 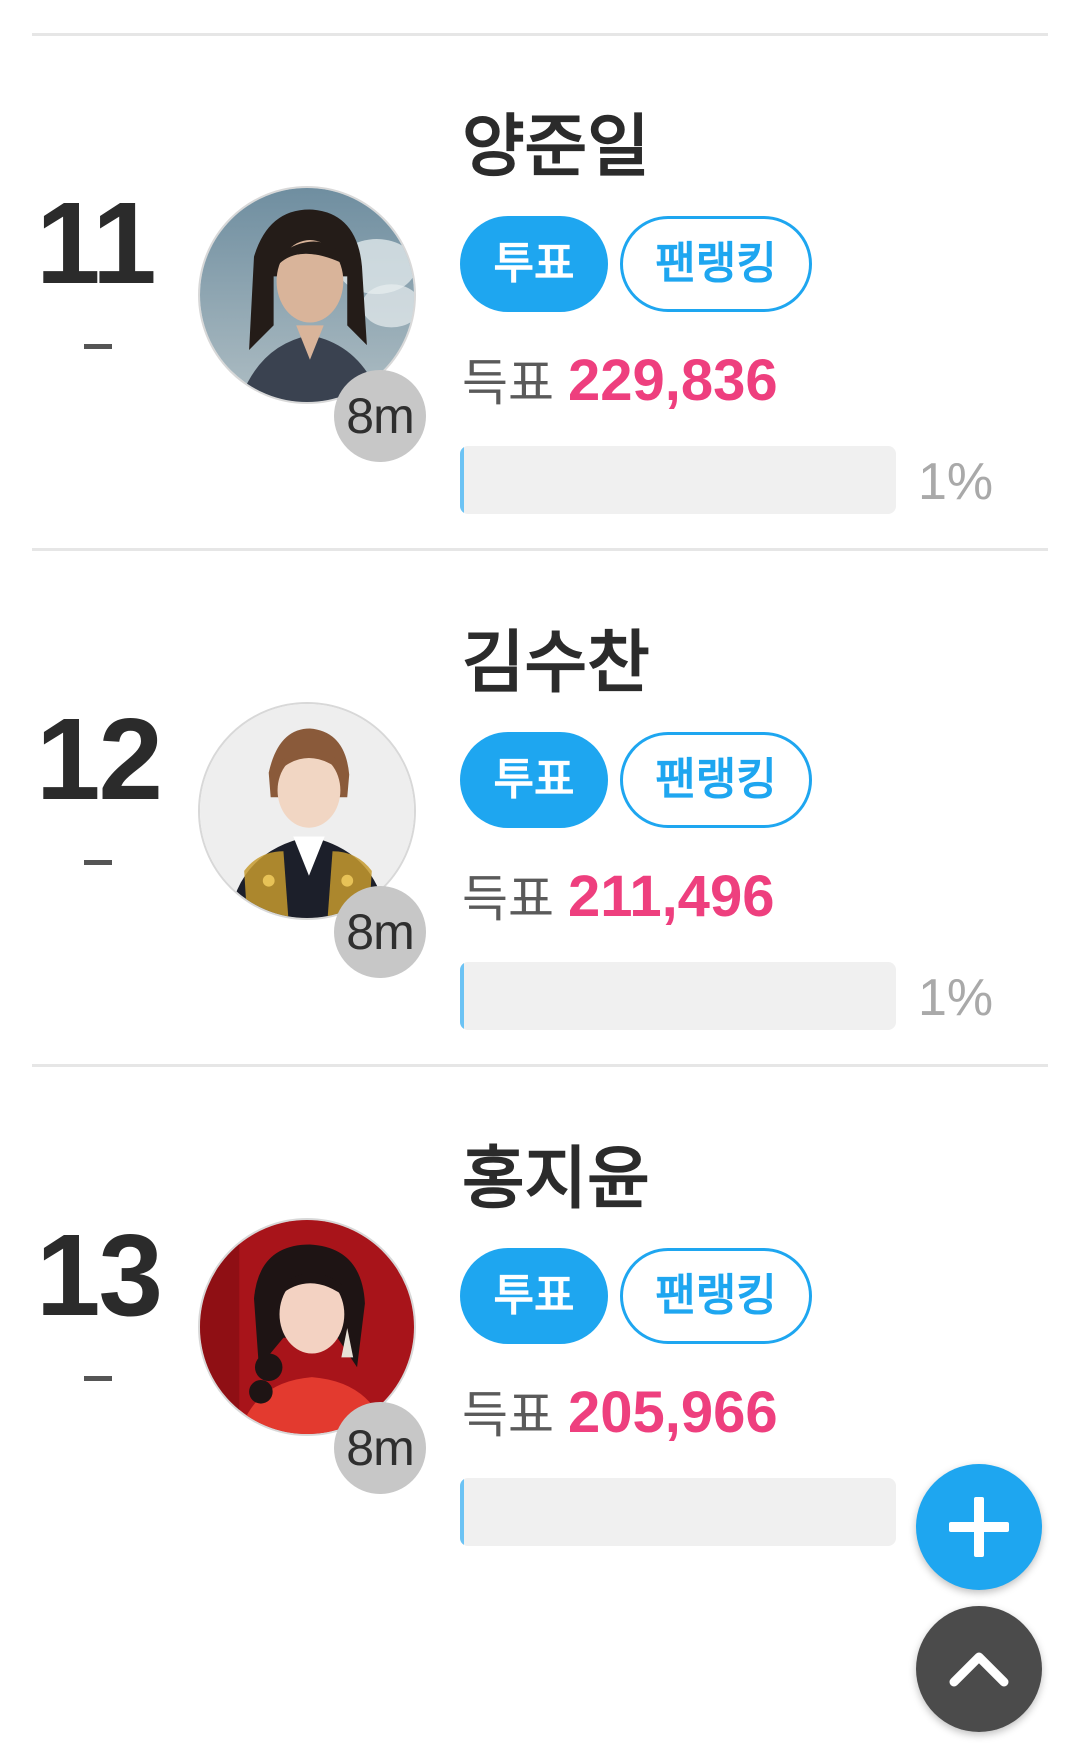 I want to click on votes-row: 득표 229,836, so click(x=620, y=388).